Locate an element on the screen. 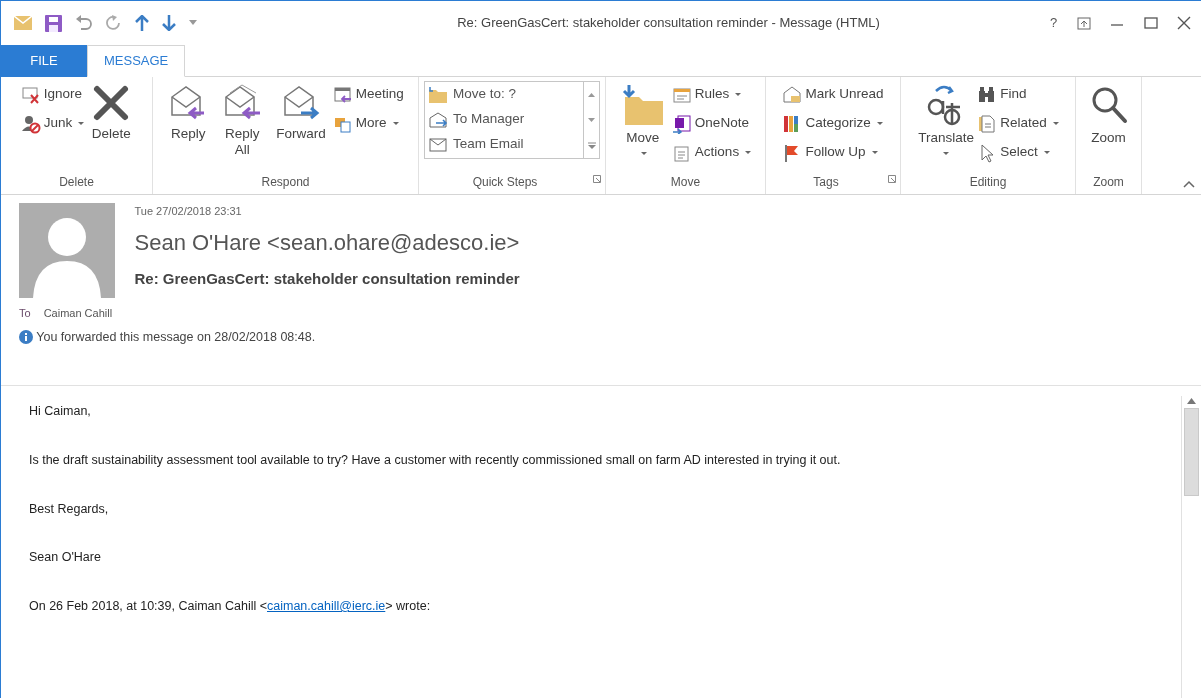 The image size is (1201, 698). sent-date: Tue 27/02/2018 23:31 is located at coordinates (188, 211).